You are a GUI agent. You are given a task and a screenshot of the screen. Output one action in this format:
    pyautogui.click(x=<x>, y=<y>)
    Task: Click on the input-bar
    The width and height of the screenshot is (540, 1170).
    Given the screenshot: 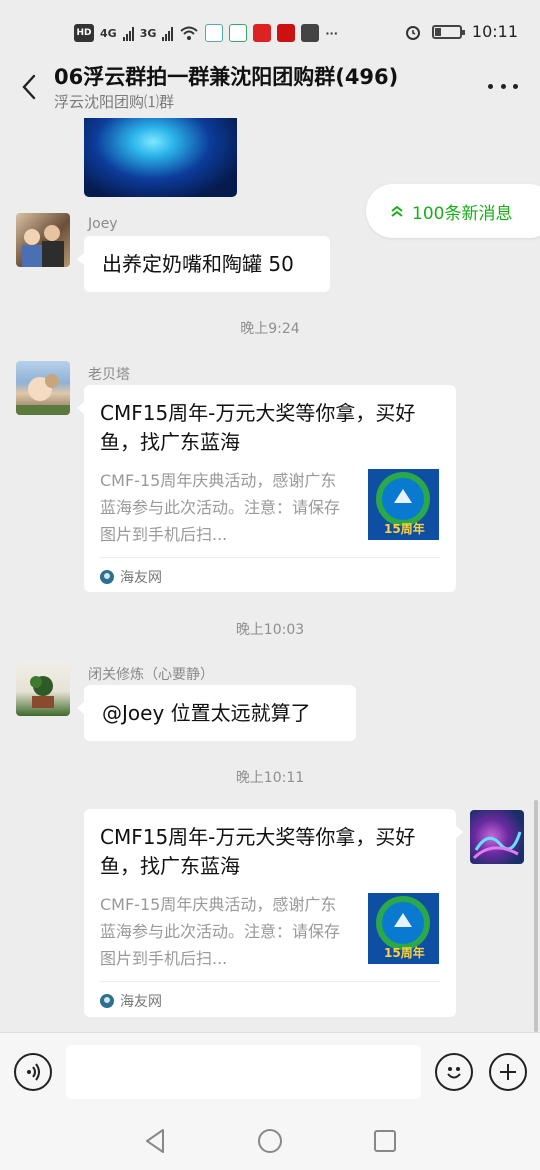 What is the action you would take?
    pyautogui.click(x=270, y=1071)
    